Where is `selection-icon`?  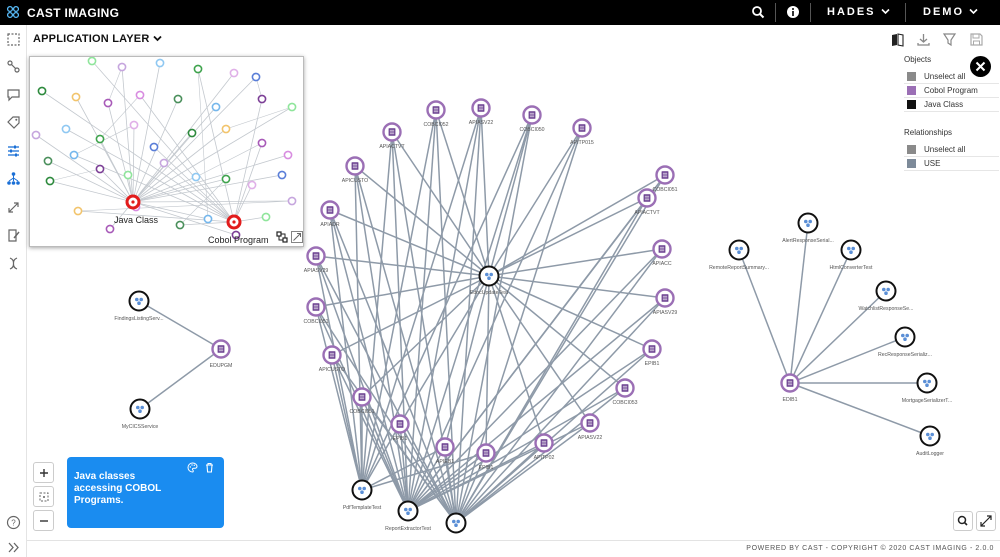
selection-icon is located at coordinates (13, 39).